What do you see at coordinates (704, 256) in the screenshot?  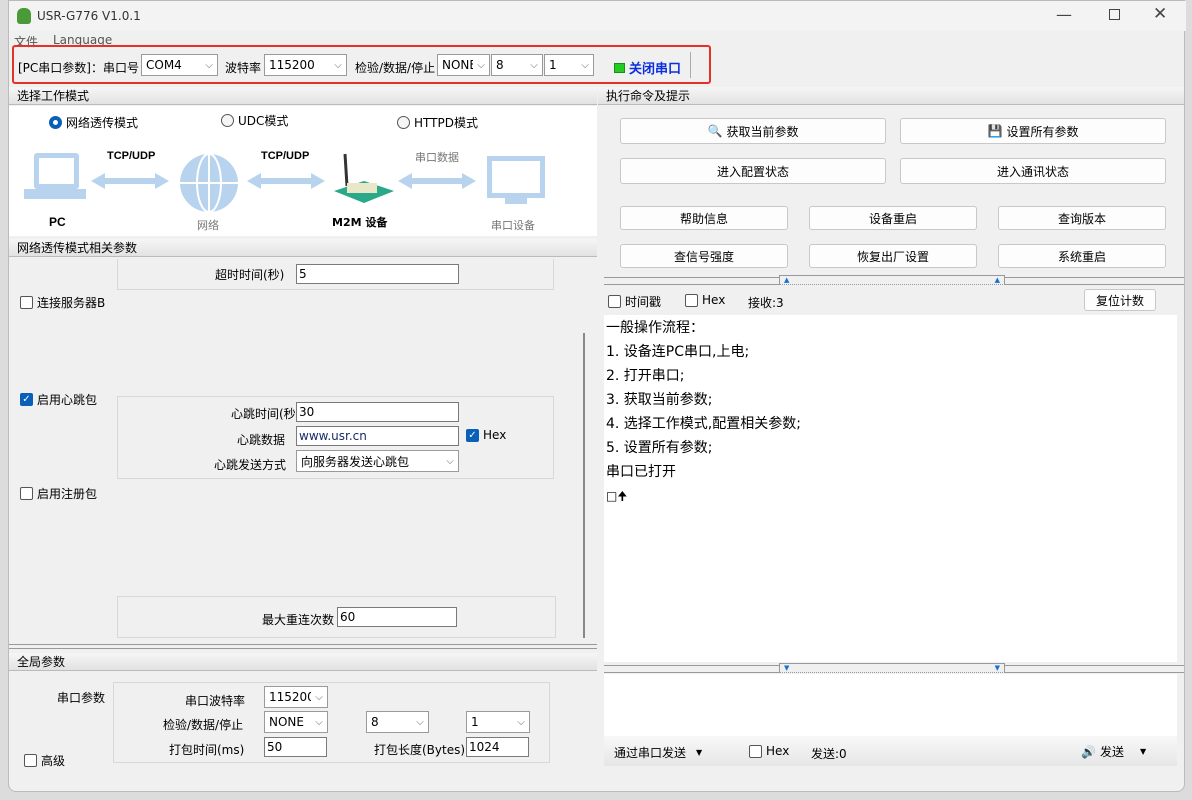 I see `signal-button: 查信号强度` at bounding box center [704, 256].